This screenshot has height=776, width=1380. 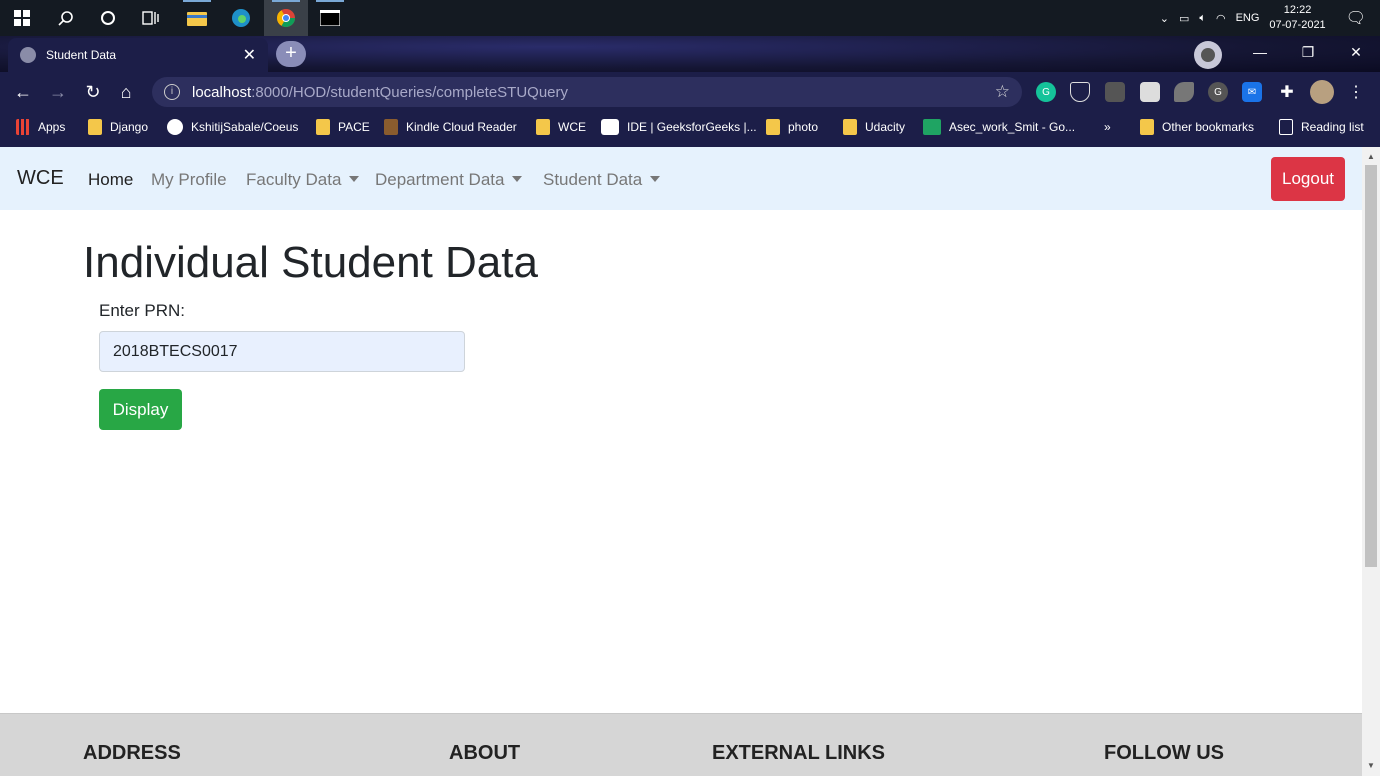 What do you see at coordinates (303, 180) in the screenshot?
I see `nav-faculty-data: Faculty Data` at bounding box center [303, 180].